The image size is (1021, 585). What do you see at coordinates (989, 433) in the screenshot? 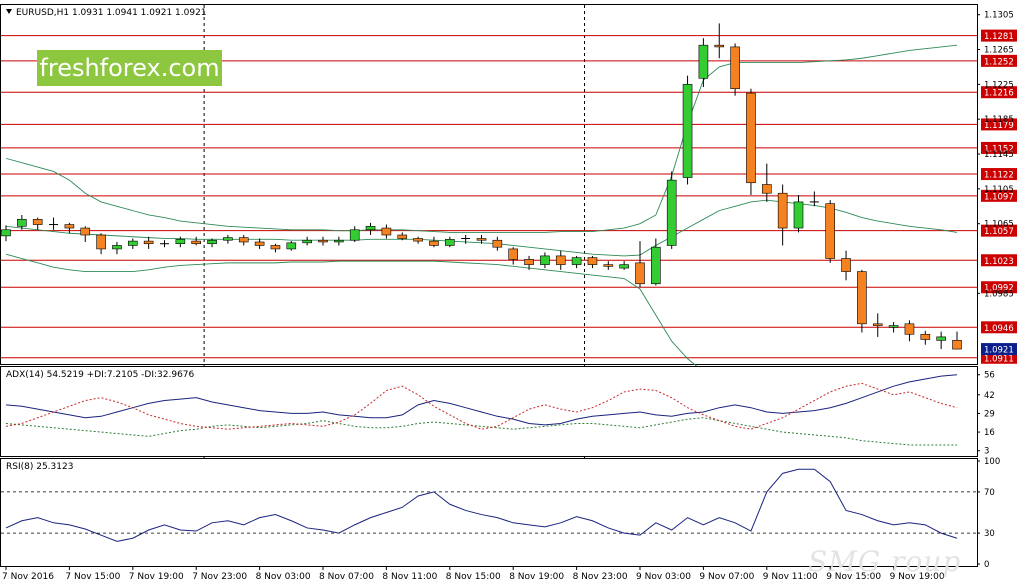
I see `adx-tick-label-3: 16` at bounding box center [989, 433].